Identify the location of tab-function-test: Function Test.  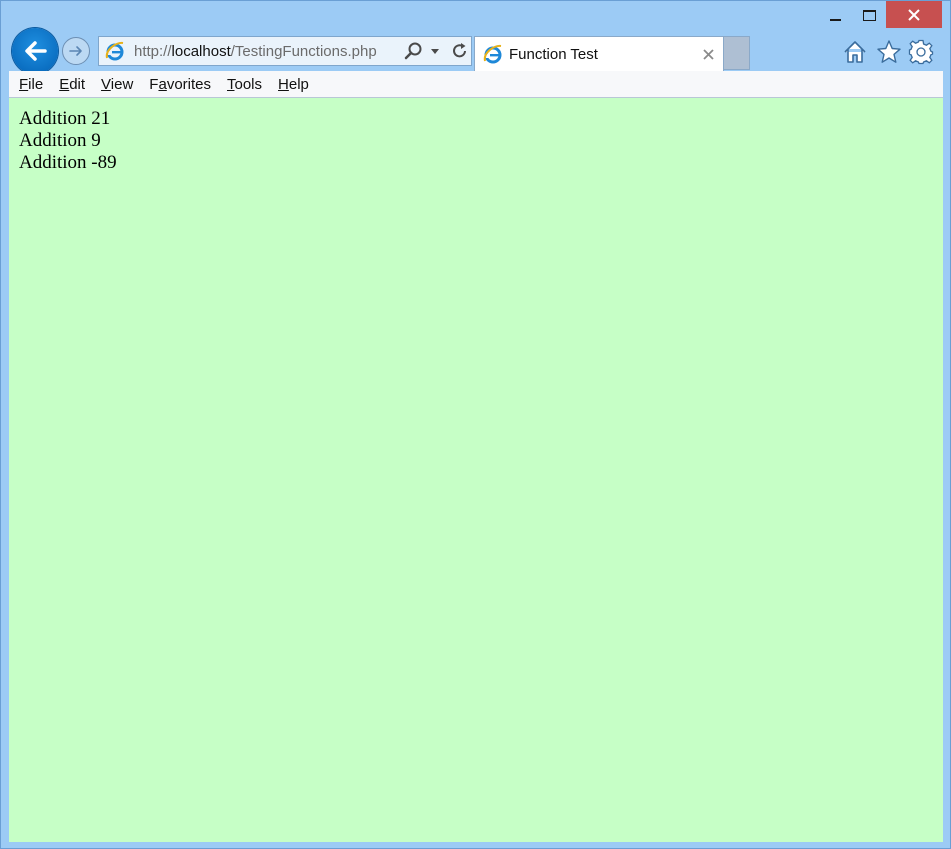
(599, 53).